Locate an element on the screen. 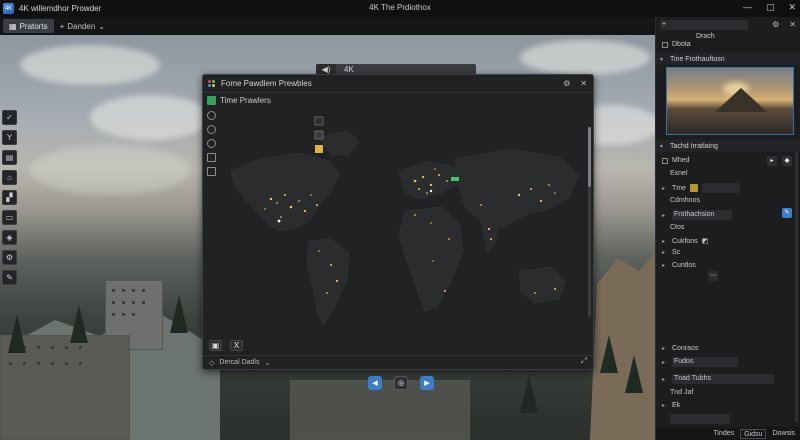  dots-icon: ⋯ is located at coordinates (713, 276).